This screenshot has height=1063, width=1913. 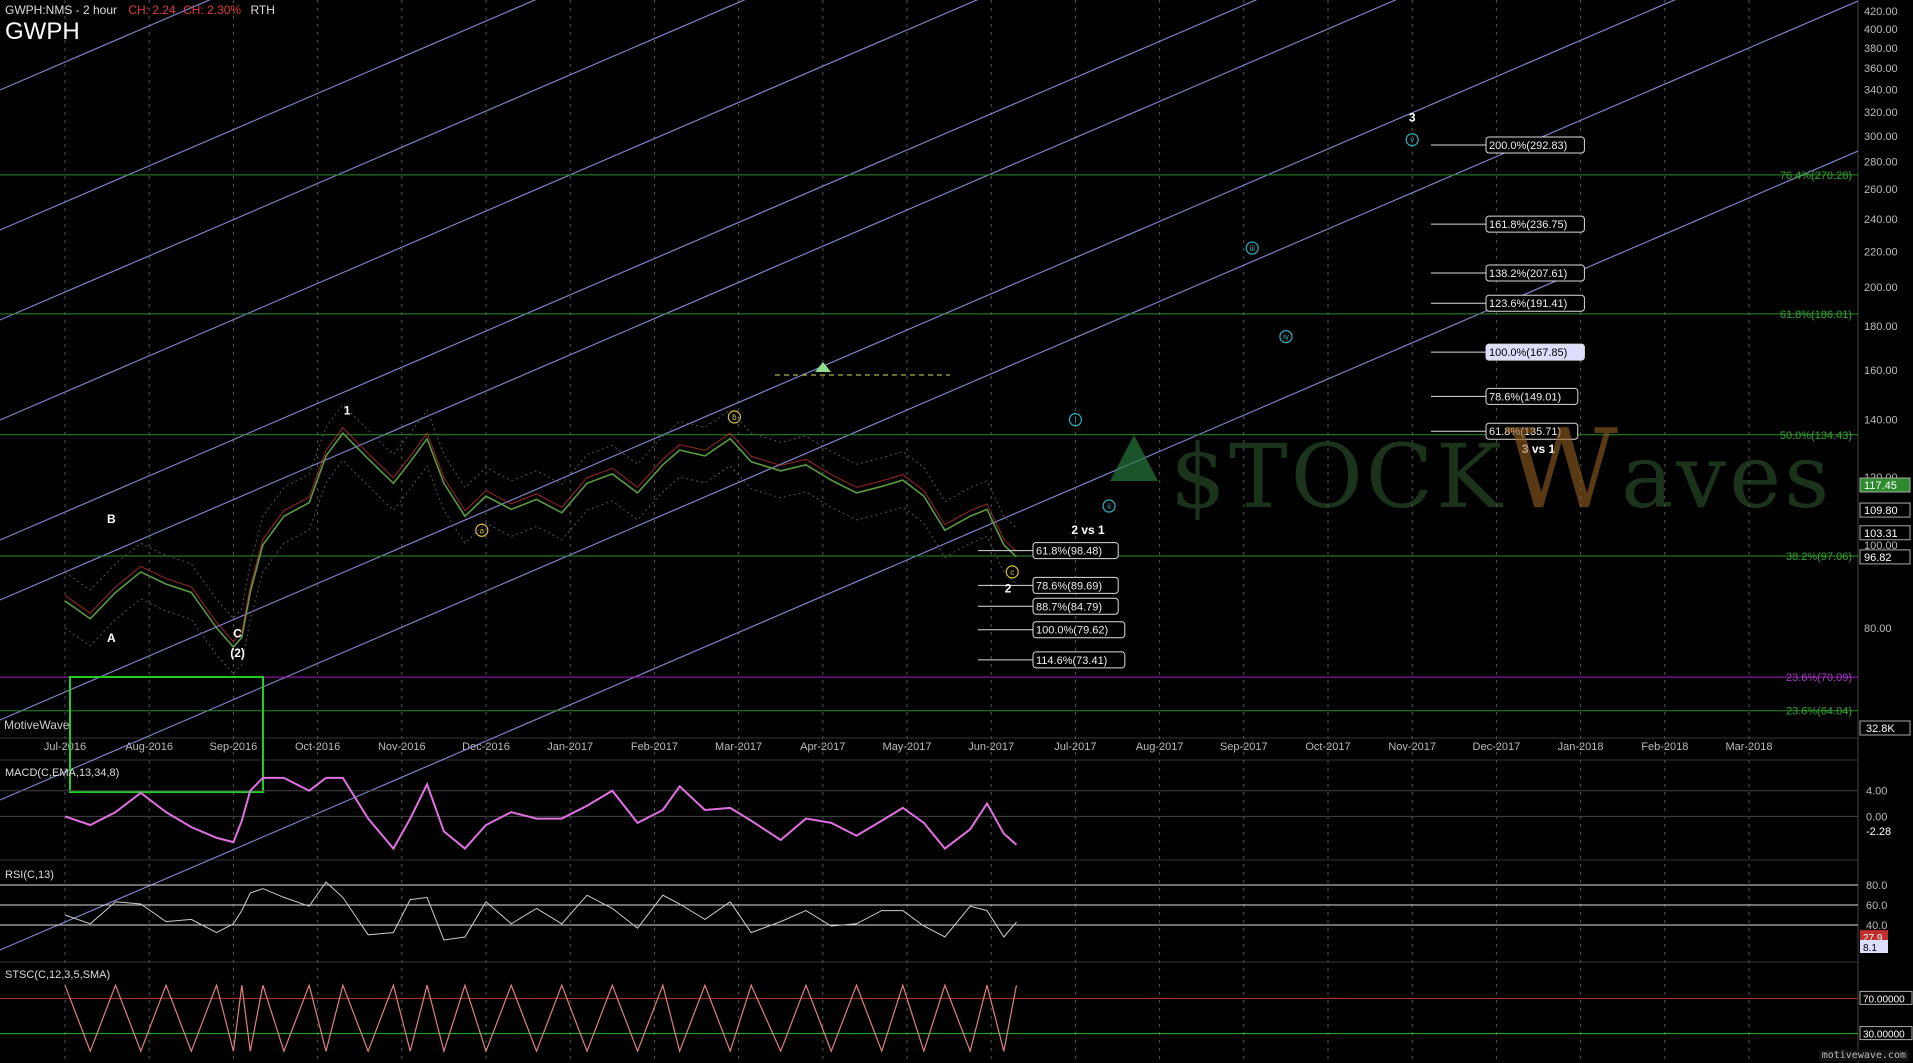 I want to click on y-tick-label: 160.00, so click(x=1881, y=371).